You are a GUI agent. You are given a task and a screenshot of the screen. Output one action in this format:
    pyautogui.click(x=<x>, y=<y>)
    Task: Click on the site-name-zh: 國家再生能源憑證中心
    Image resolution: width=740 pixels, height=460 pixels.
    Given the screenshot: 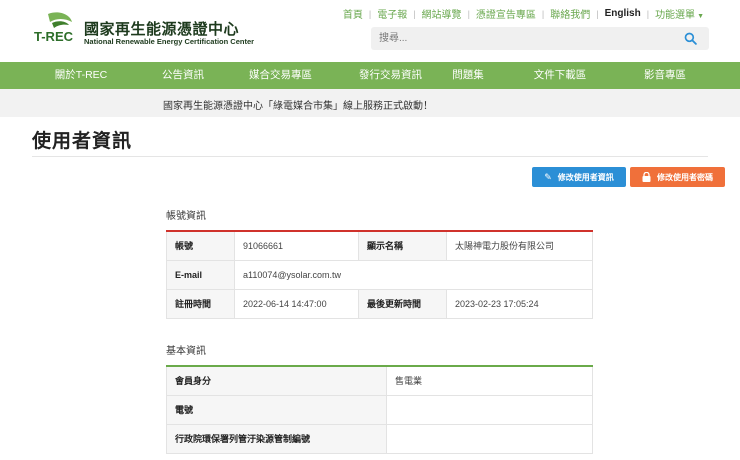 What is the action you would take?
    pyautogui.click(x=162, y=29)
    